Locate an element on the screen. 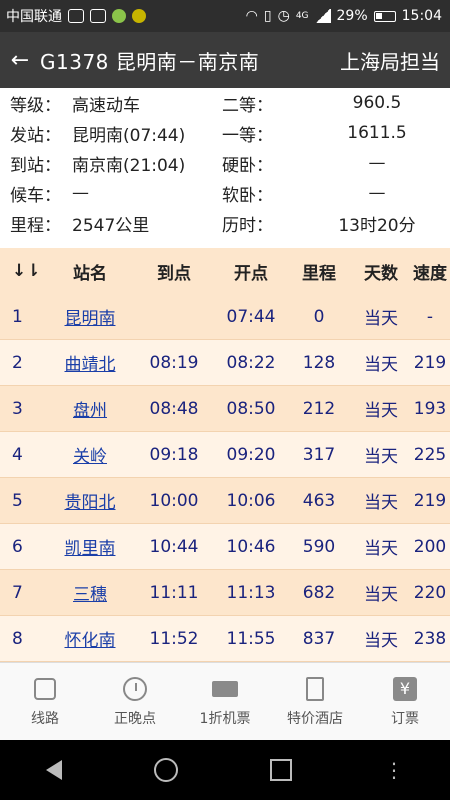  header-depart: 开点 is located at coordinates (251, 273).